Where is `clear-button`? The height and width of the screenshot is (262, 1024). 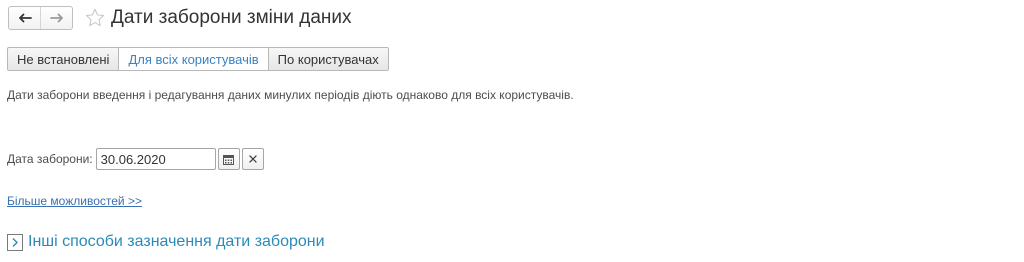
clear-button is located at coordinates (252, 159).